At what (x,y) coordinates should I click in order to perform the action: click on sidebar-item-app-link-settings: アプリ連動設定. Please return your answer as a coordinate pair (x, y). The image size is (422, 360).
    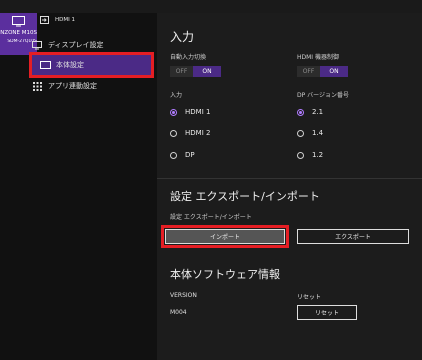
    Looking at the image, I should click on (95, 86).